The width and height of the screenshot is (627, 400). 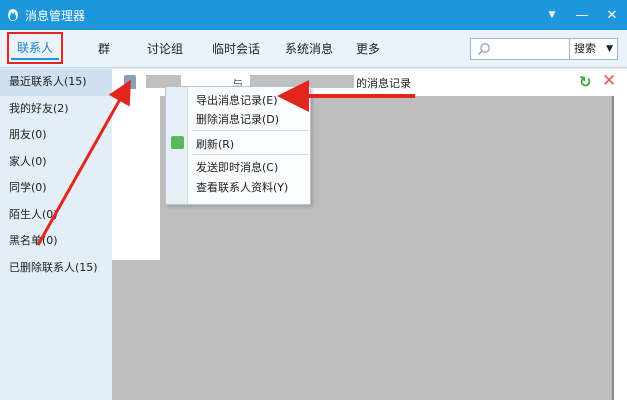 What do you see at coordinates (136, 330) in the screenshot?
I see `redacted-region` at bounding box center [136, 330].